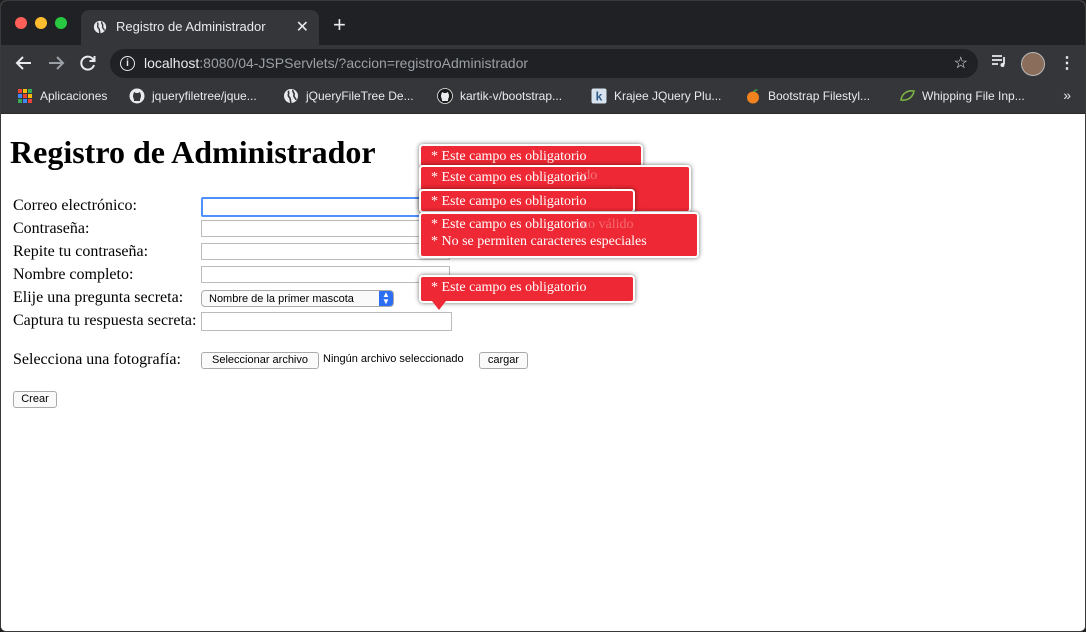 Image resolution: width=1086 pixels, height=632 pixels. I want to click on tooltip-hidden-text: ado, so click(587, 175).